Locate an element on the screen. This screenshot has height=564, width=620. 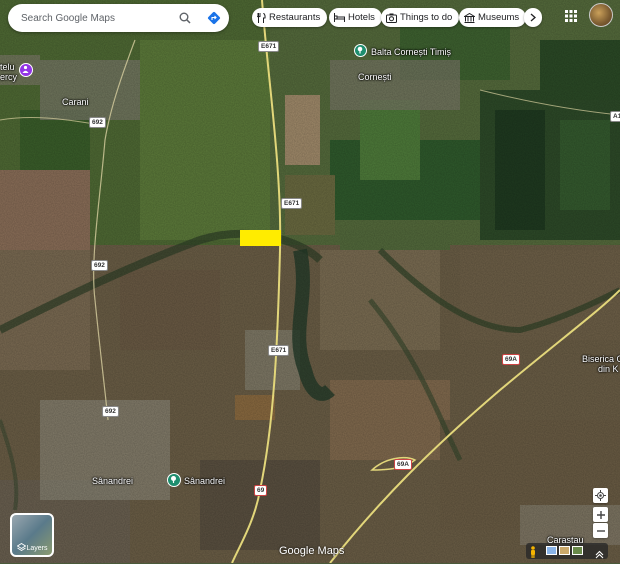
google-maps-attribution: Google Maps is located at coordinates (312, 551).